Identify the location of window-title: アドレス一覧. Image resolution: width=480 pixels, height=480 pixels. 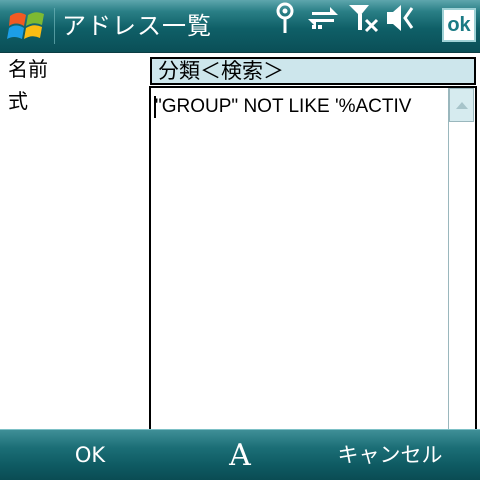
(137, 26).